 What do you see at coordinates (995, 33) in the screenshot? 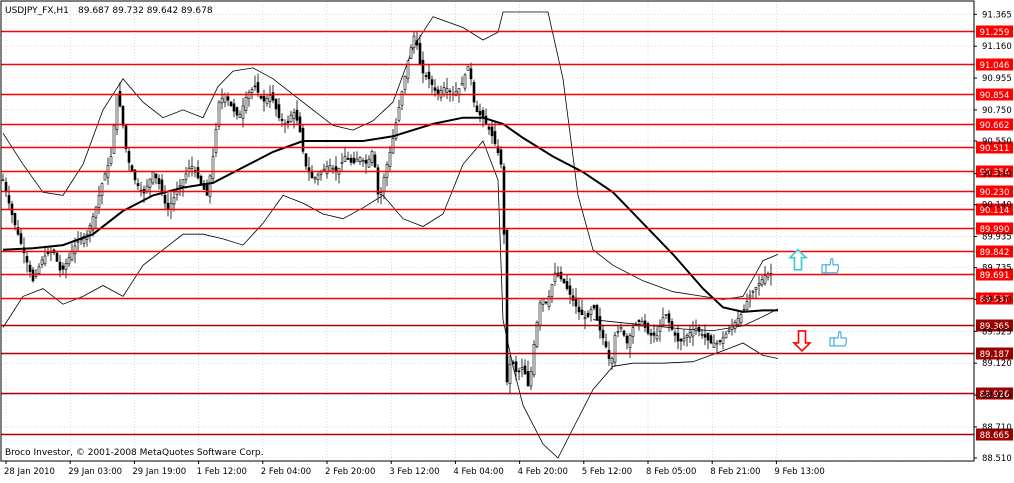
I see `level-label: 91.259` at bounding box center [995, 33].